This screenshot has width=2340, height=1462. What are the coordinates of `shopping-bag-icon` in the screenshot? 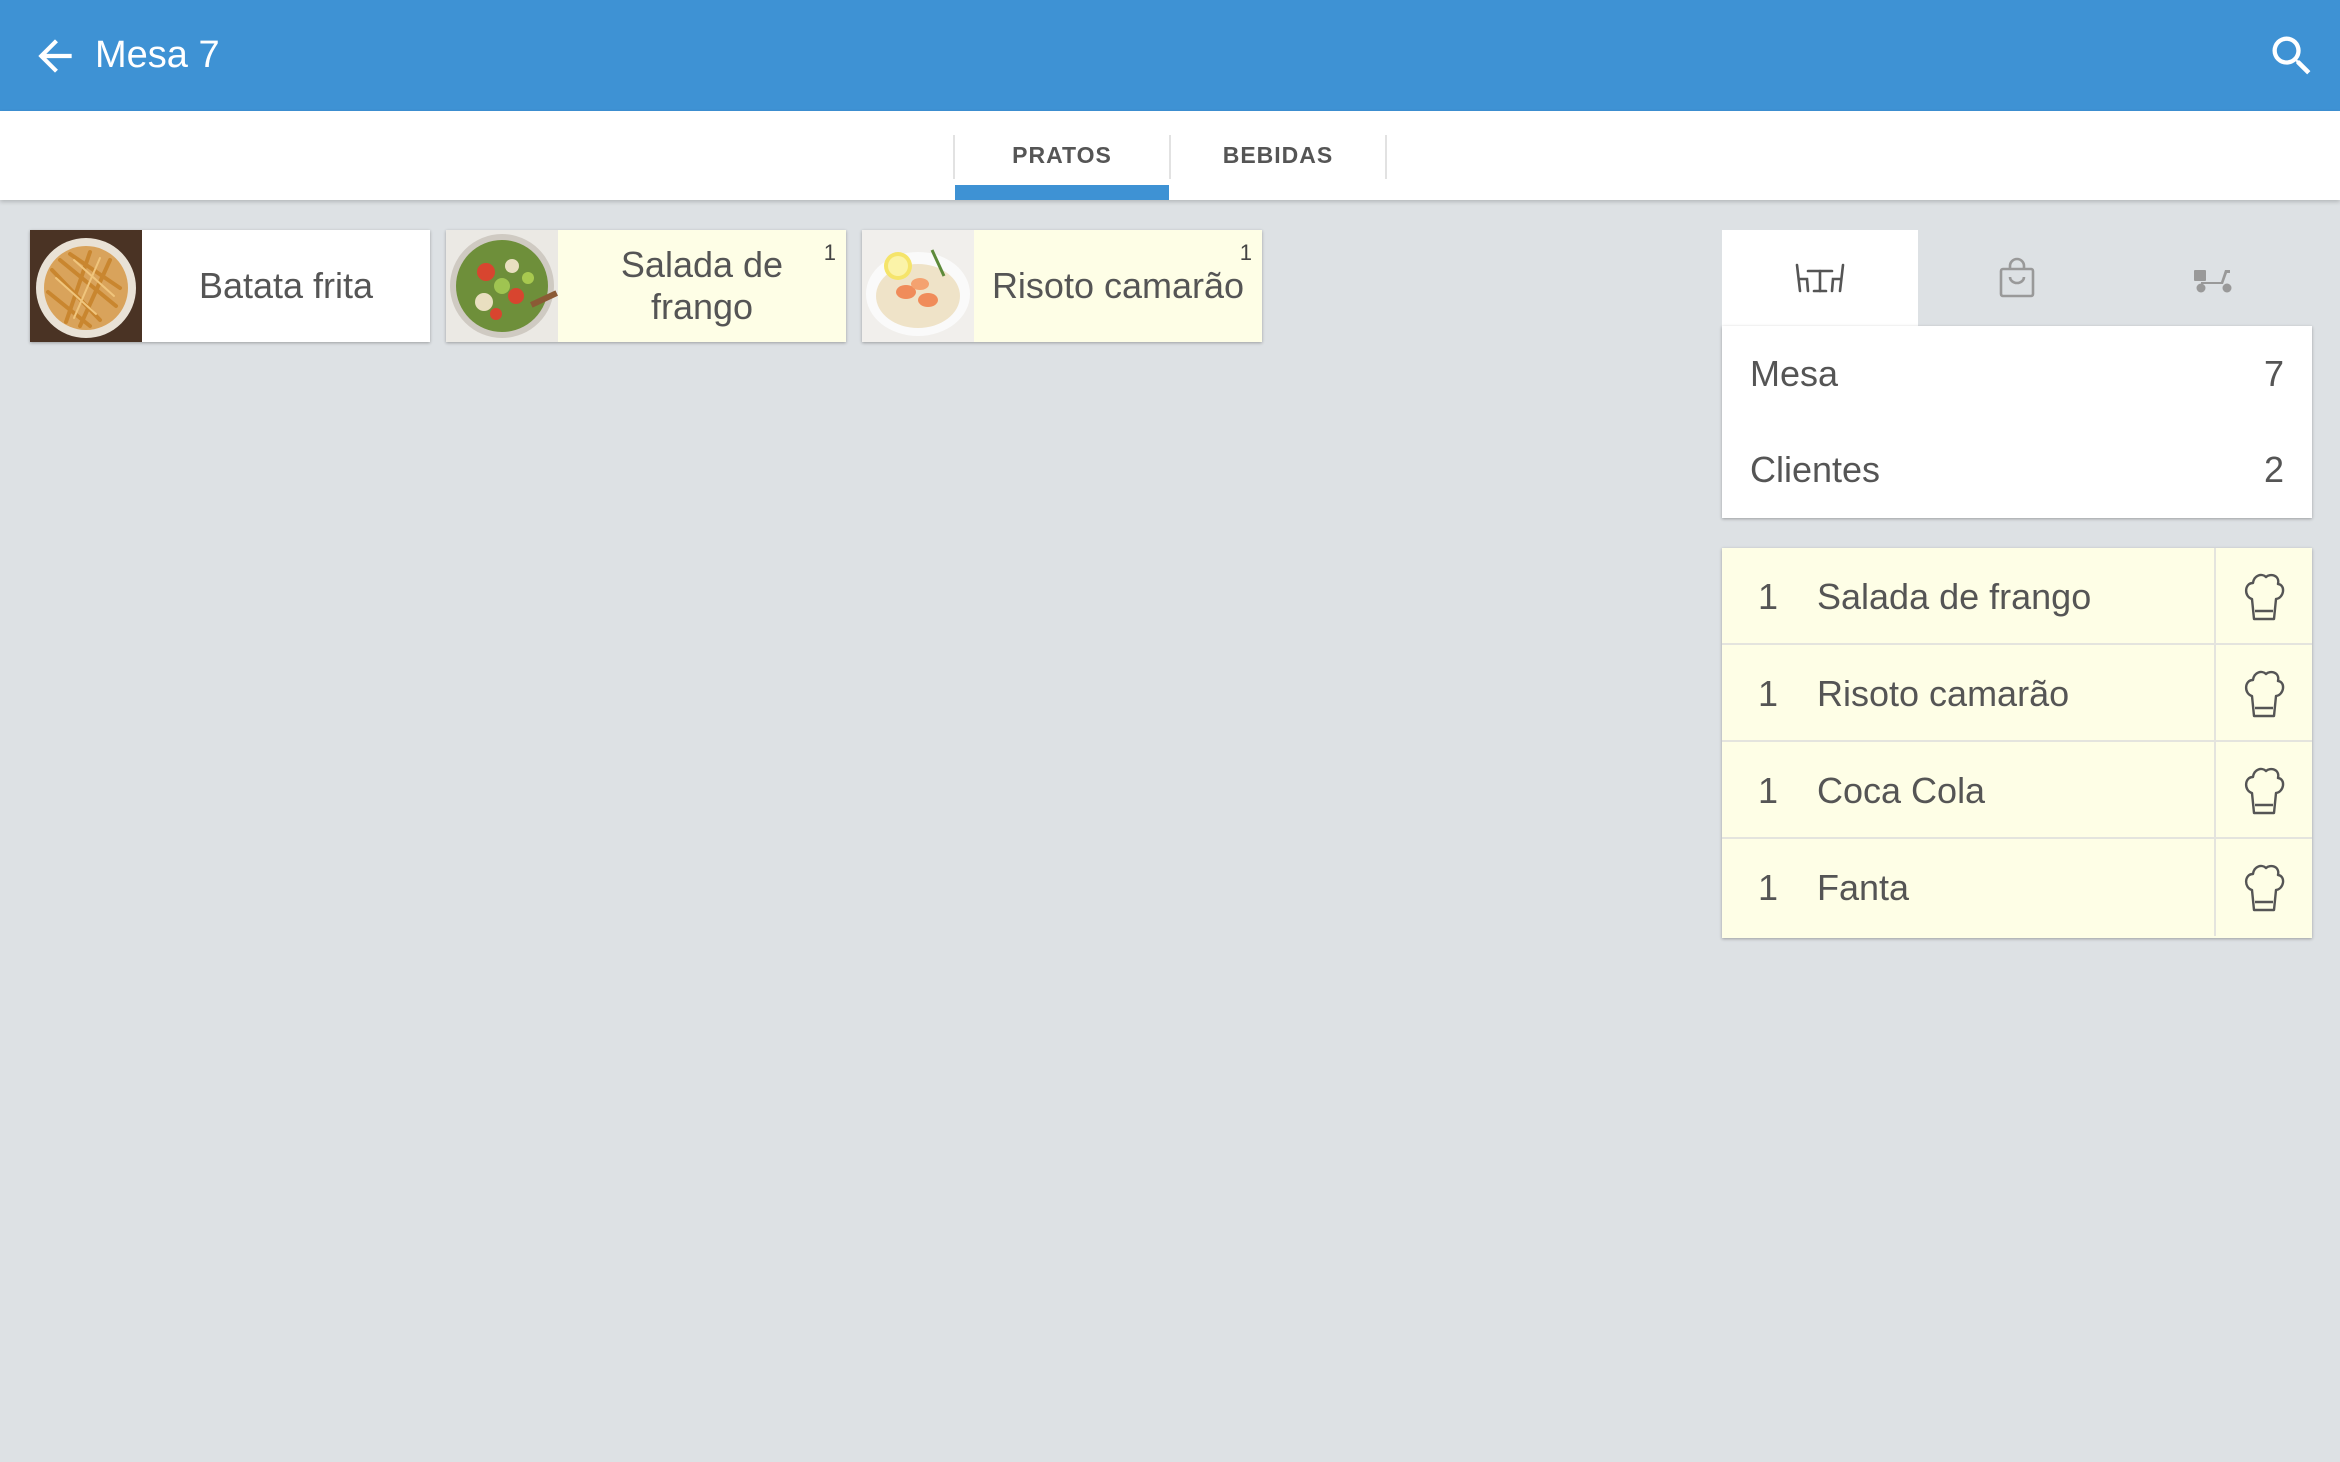 It's located at (2017, 277).